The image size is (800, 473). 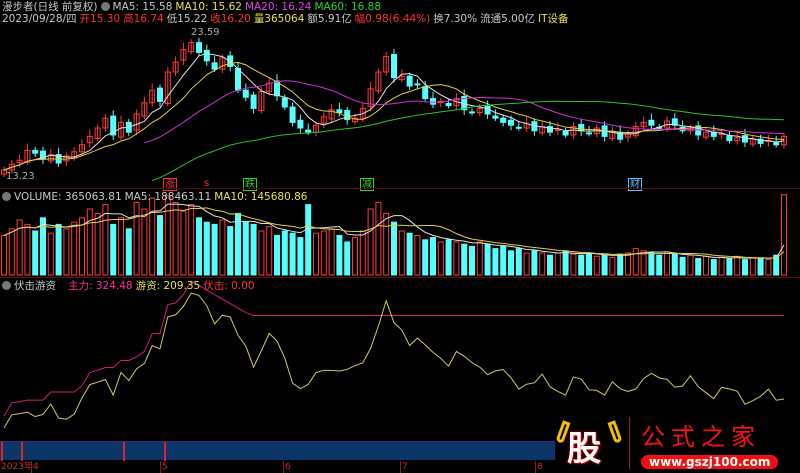 What do you see at coordinates (168, 286) in the screenshot?
I see `youzi-readout: 游资: 209.35` at bounding box center [168, 286].